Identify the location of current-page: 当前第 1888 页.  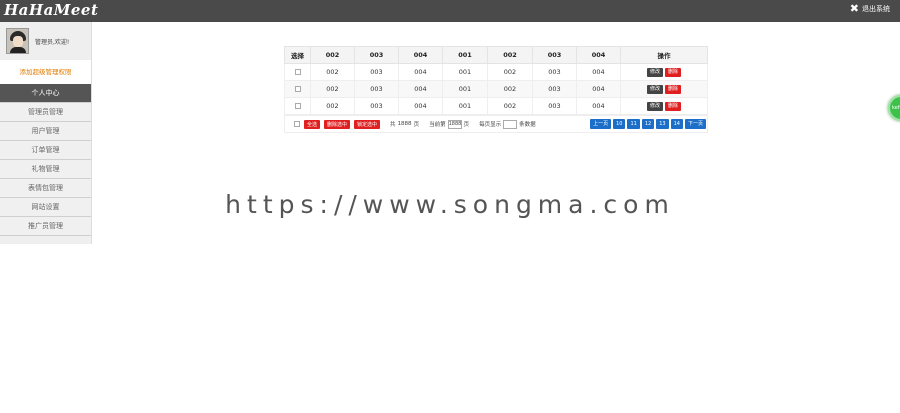
(449, 124).